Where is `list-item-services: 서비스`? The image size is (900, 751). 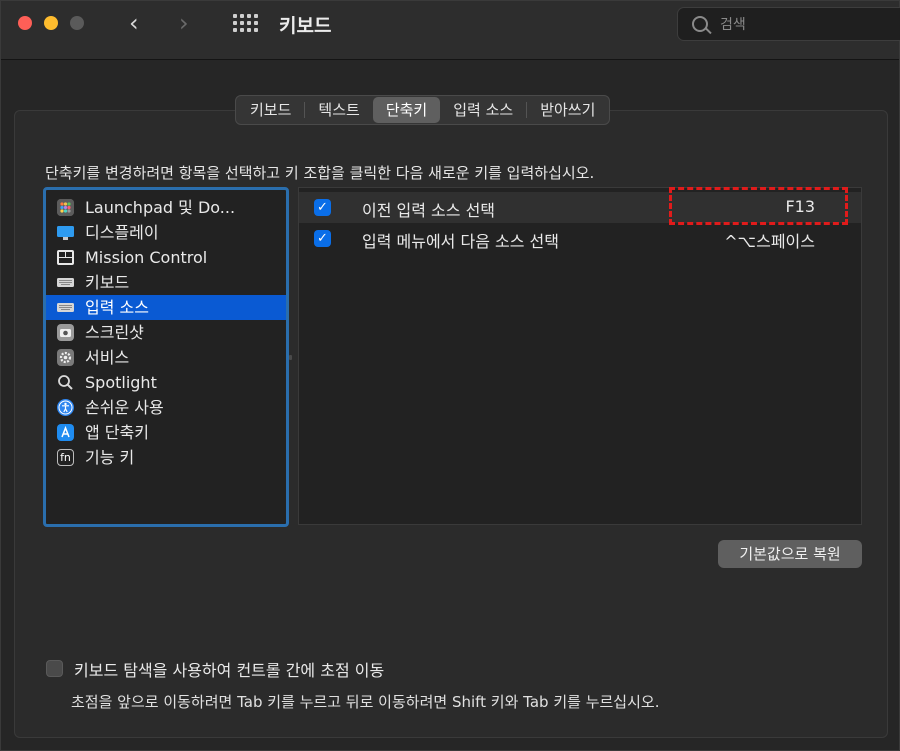 list-item-services: 서비스 is located at coordinates (166, 357).